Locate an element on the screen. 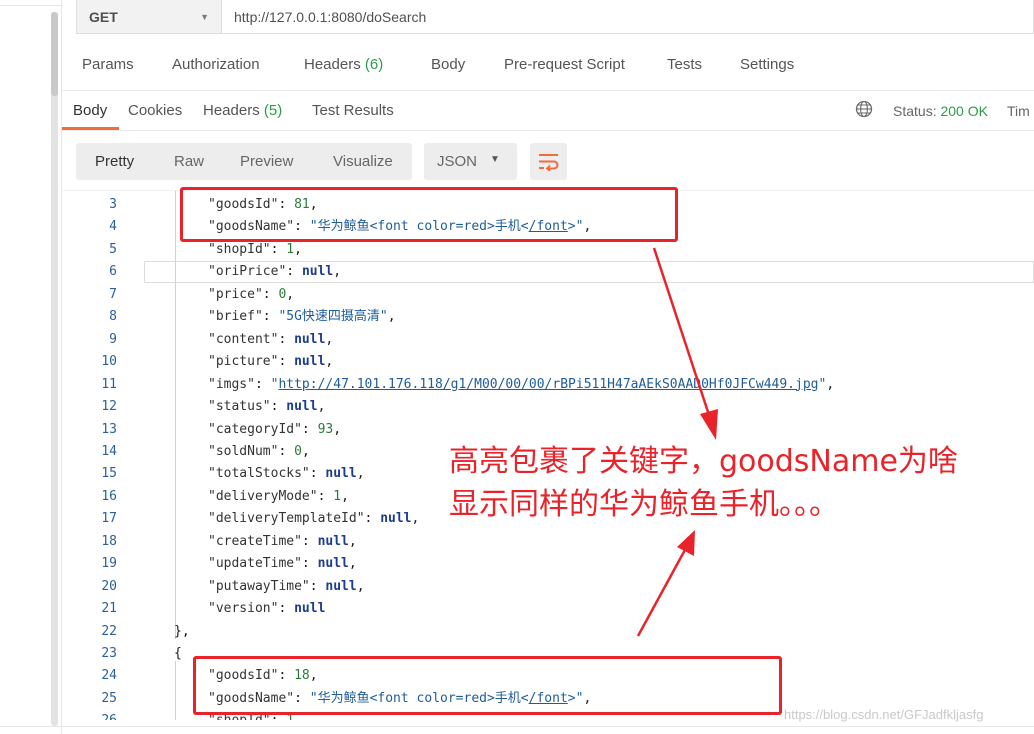  arrow-down is located at coordinates (685, 343).